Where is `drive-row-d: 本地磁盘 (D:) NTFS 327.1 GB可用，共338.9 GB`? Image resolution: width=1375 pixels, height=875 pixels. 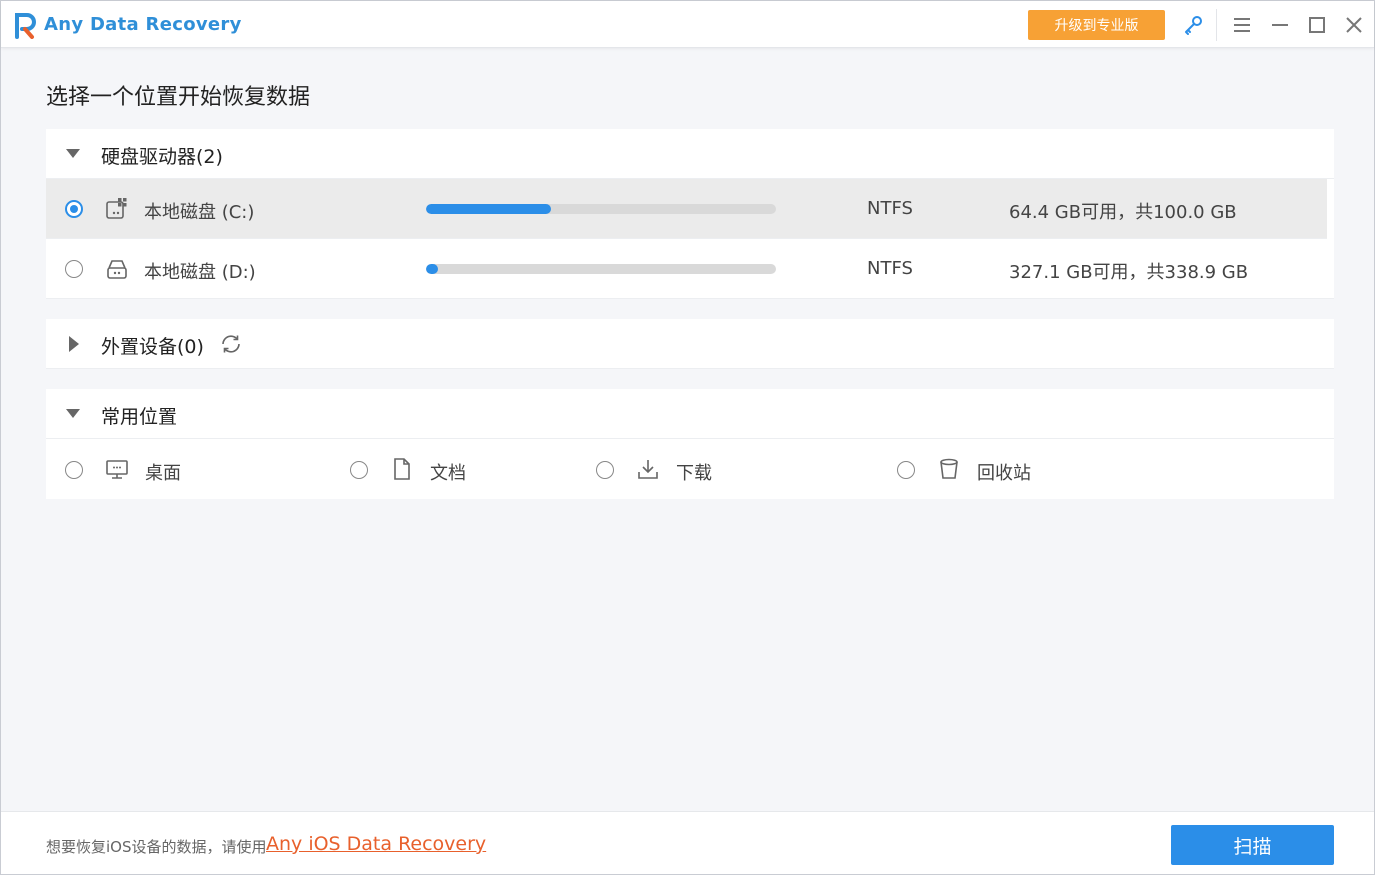 drive-row-d: 本地磁盘 (D:) NTFS 327.1 GB可用，共338.9 GB is located at coordinates (690, 269).